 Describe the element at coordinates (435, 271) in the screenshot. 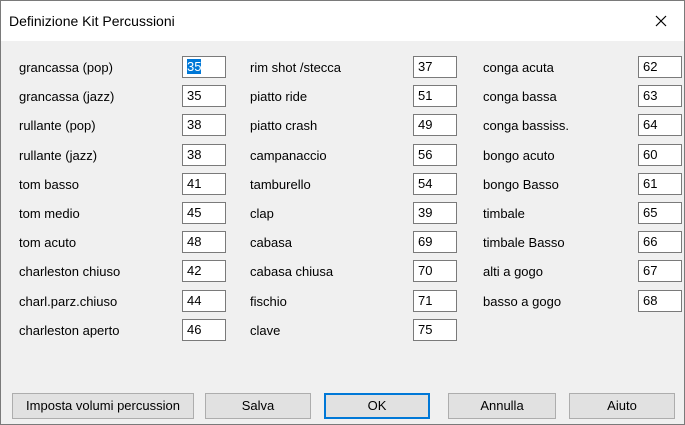

I see `note-number-field: 70` at that location.